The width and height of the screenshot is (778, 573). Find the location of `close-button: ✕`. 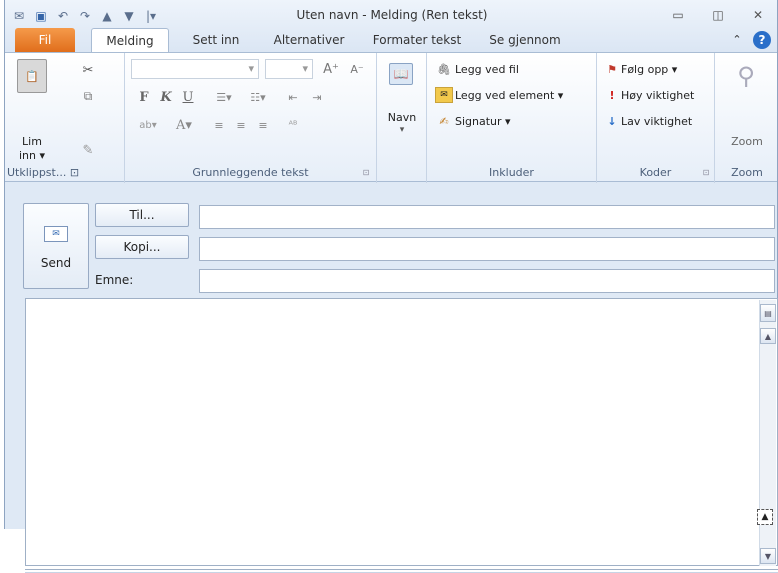

close-button: ✕ is located at coordinates (758, 15).